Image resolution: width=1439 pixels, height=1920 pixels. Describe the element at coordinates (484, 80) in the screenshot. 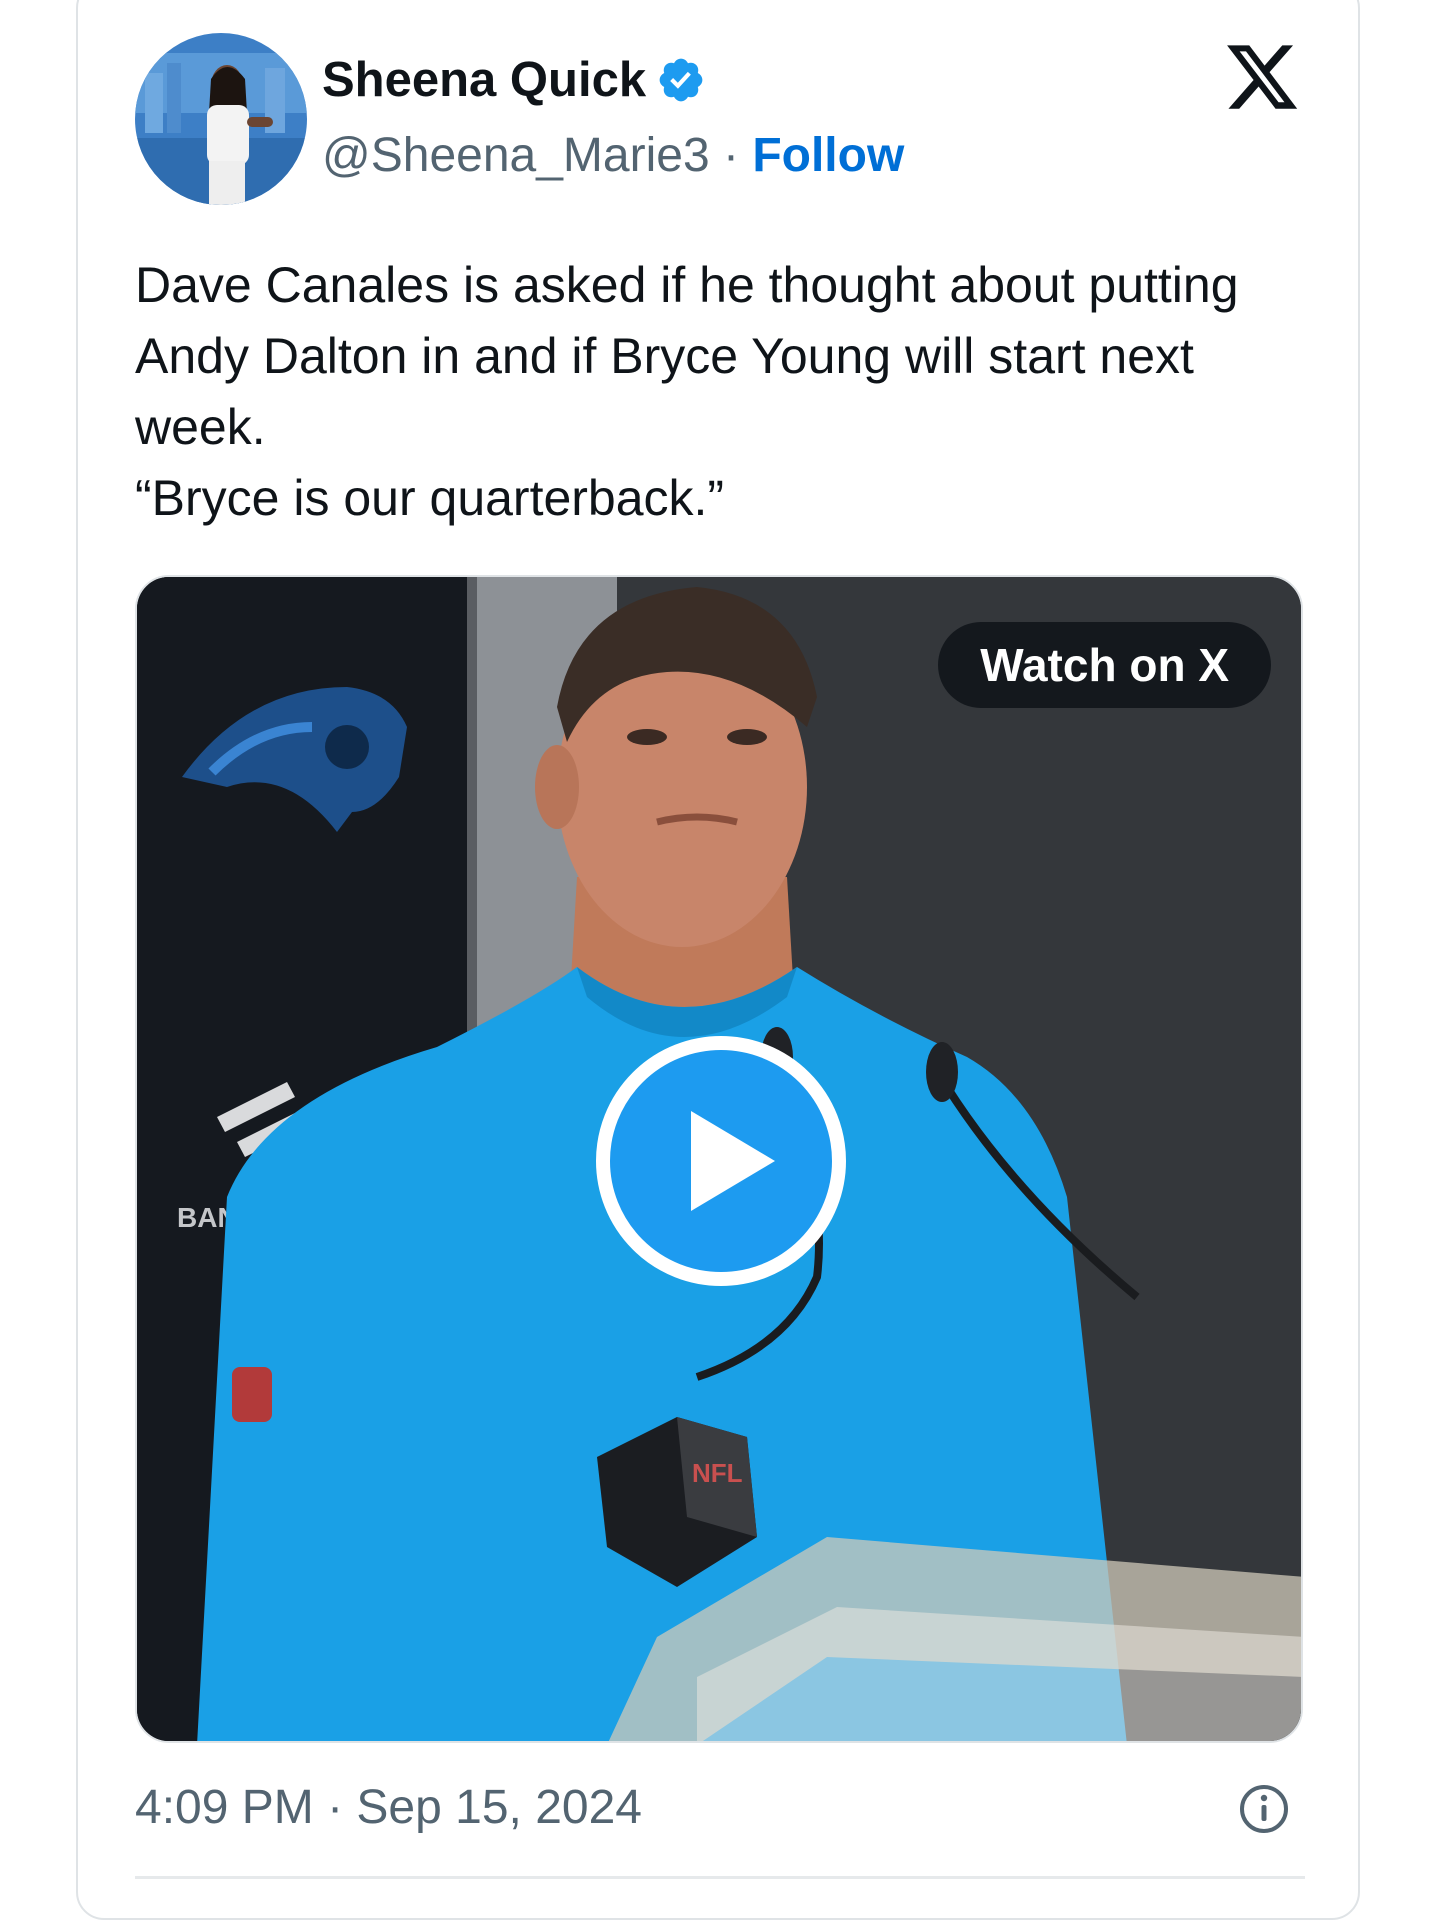

I see `author-name: Sheena Quick` at that location.